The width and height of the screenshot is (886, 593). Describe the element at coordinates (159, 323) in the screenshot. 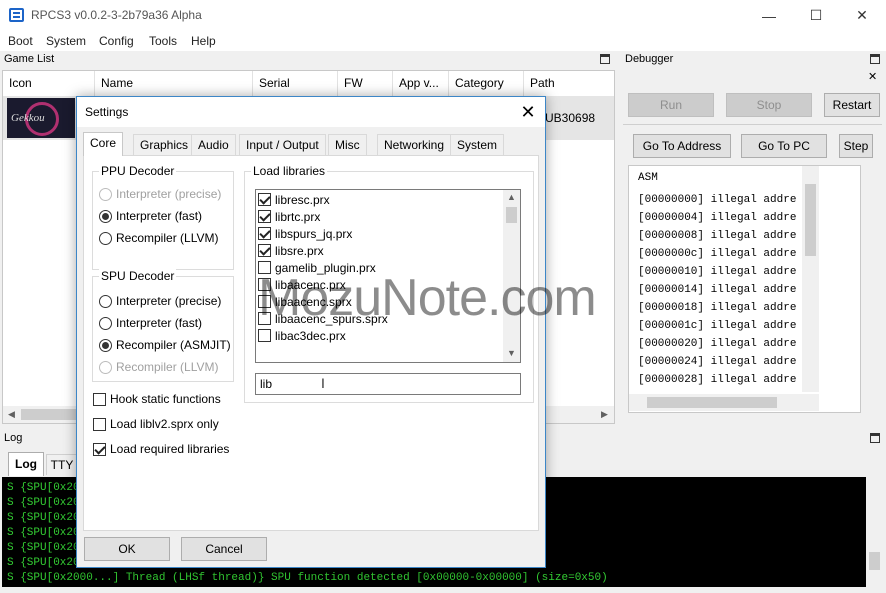

I see `radio-label: Interpreter (fast)` at that location.